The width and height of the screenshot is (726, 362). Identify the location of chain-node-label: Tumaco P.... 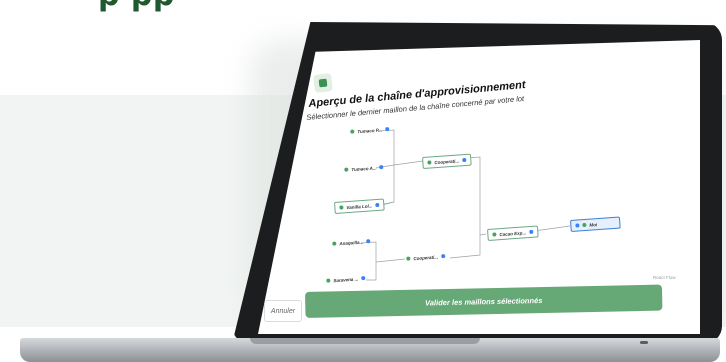
(370, 130).